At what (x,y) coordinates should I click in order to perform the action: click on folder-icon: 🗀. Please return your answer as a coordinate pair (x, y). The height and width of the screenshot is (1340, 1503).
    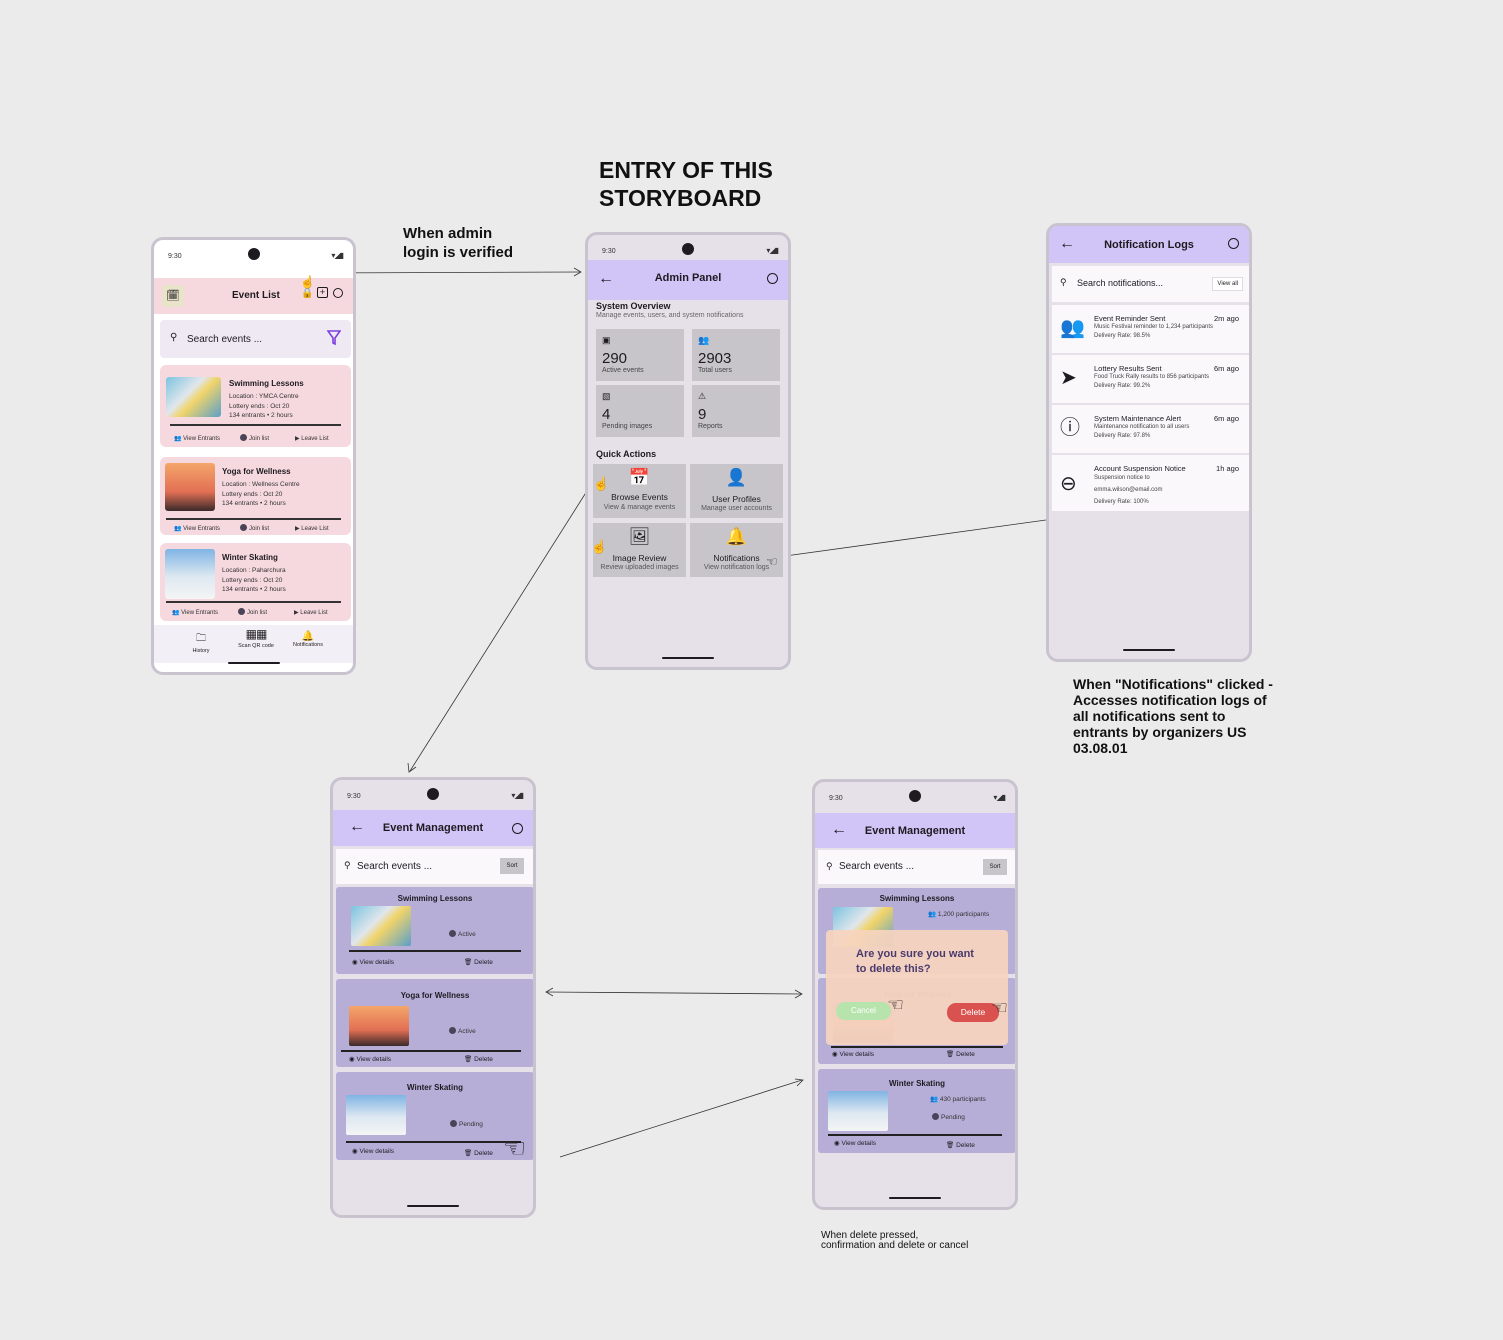
    Looking at the image, I should click on (201, 638).